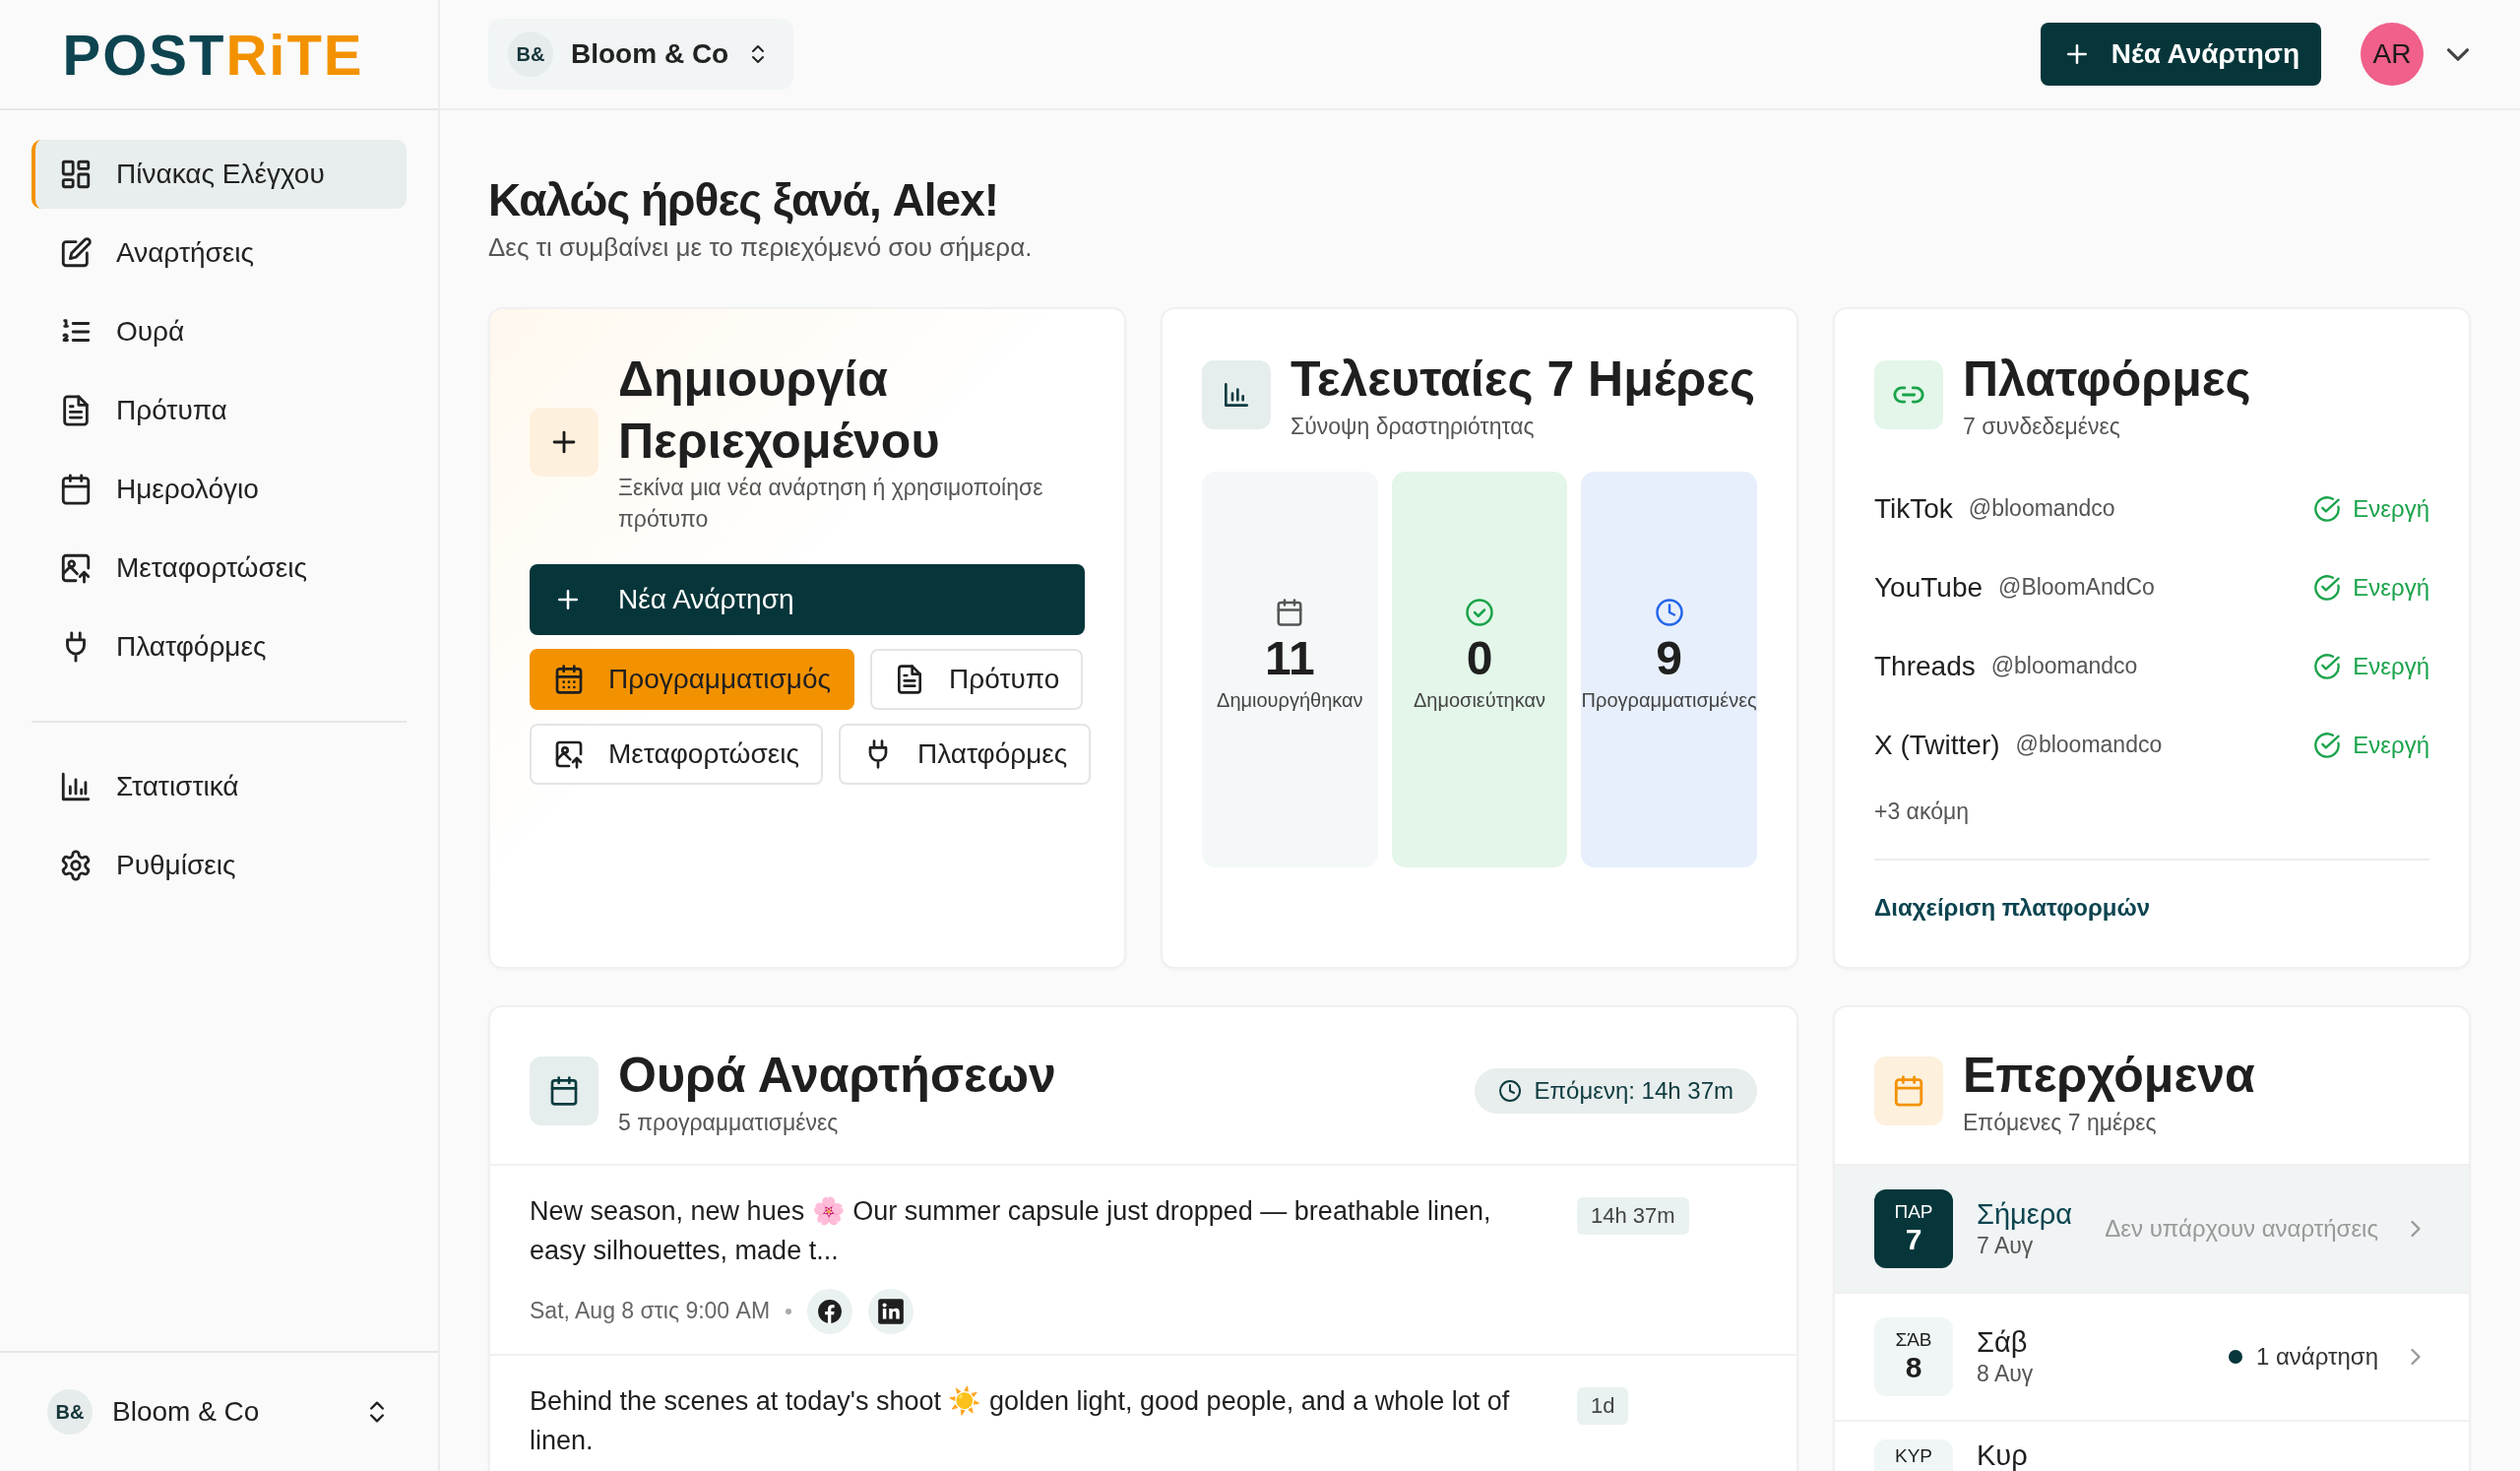 The image size is (2520, 1471). I want to click on next-post-badge: Επόμενη: 14h 37m, so click(1616, 1091).